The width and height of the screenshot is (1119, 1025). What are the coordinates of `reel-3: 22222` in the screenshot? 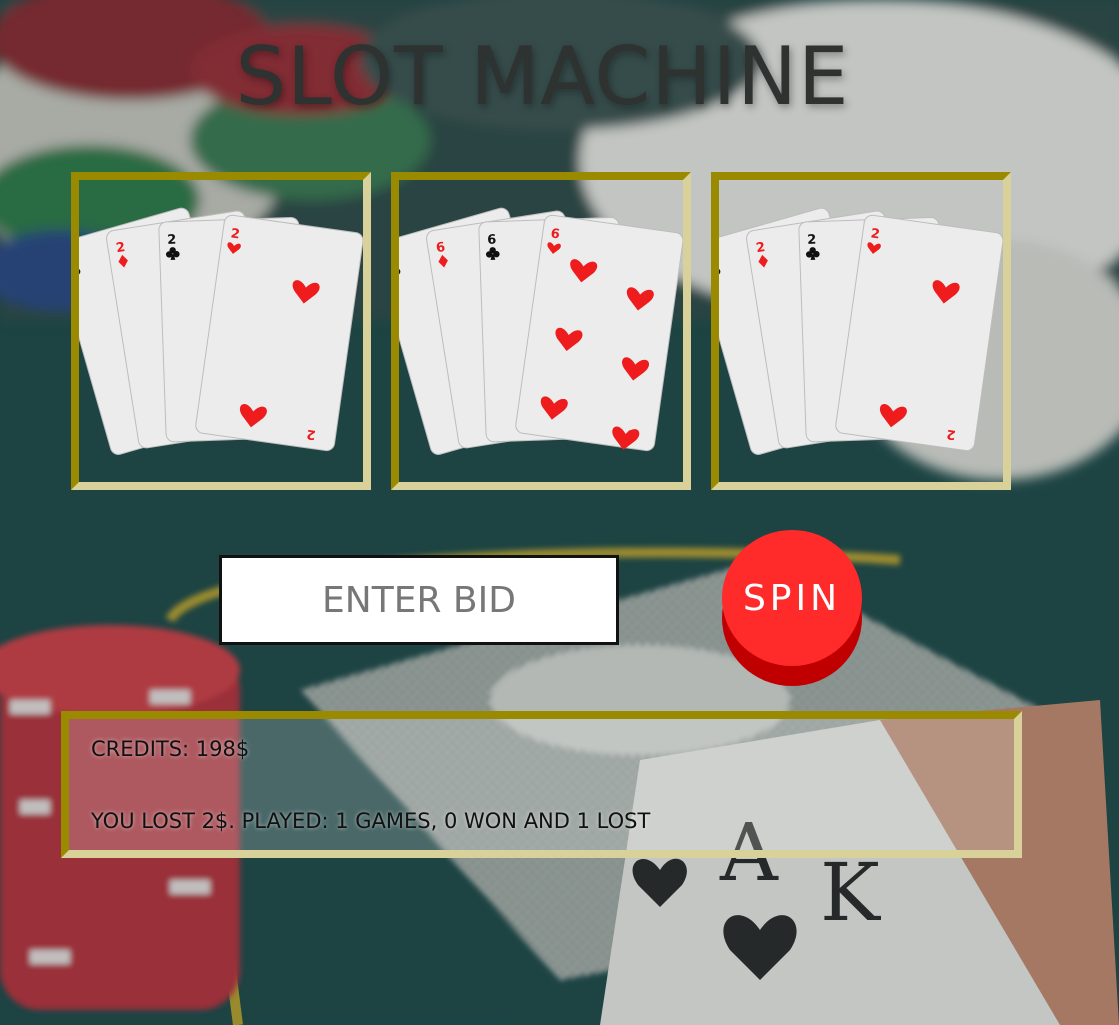 It's located at (861, 331).